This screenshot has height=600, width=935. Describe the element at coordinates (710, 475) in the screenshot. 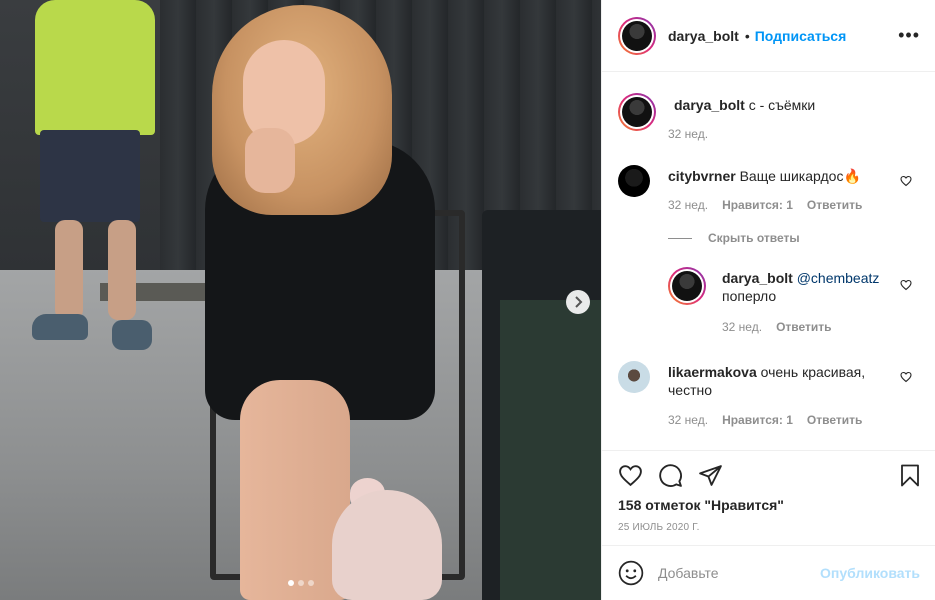

I see `share-icon` at that location.